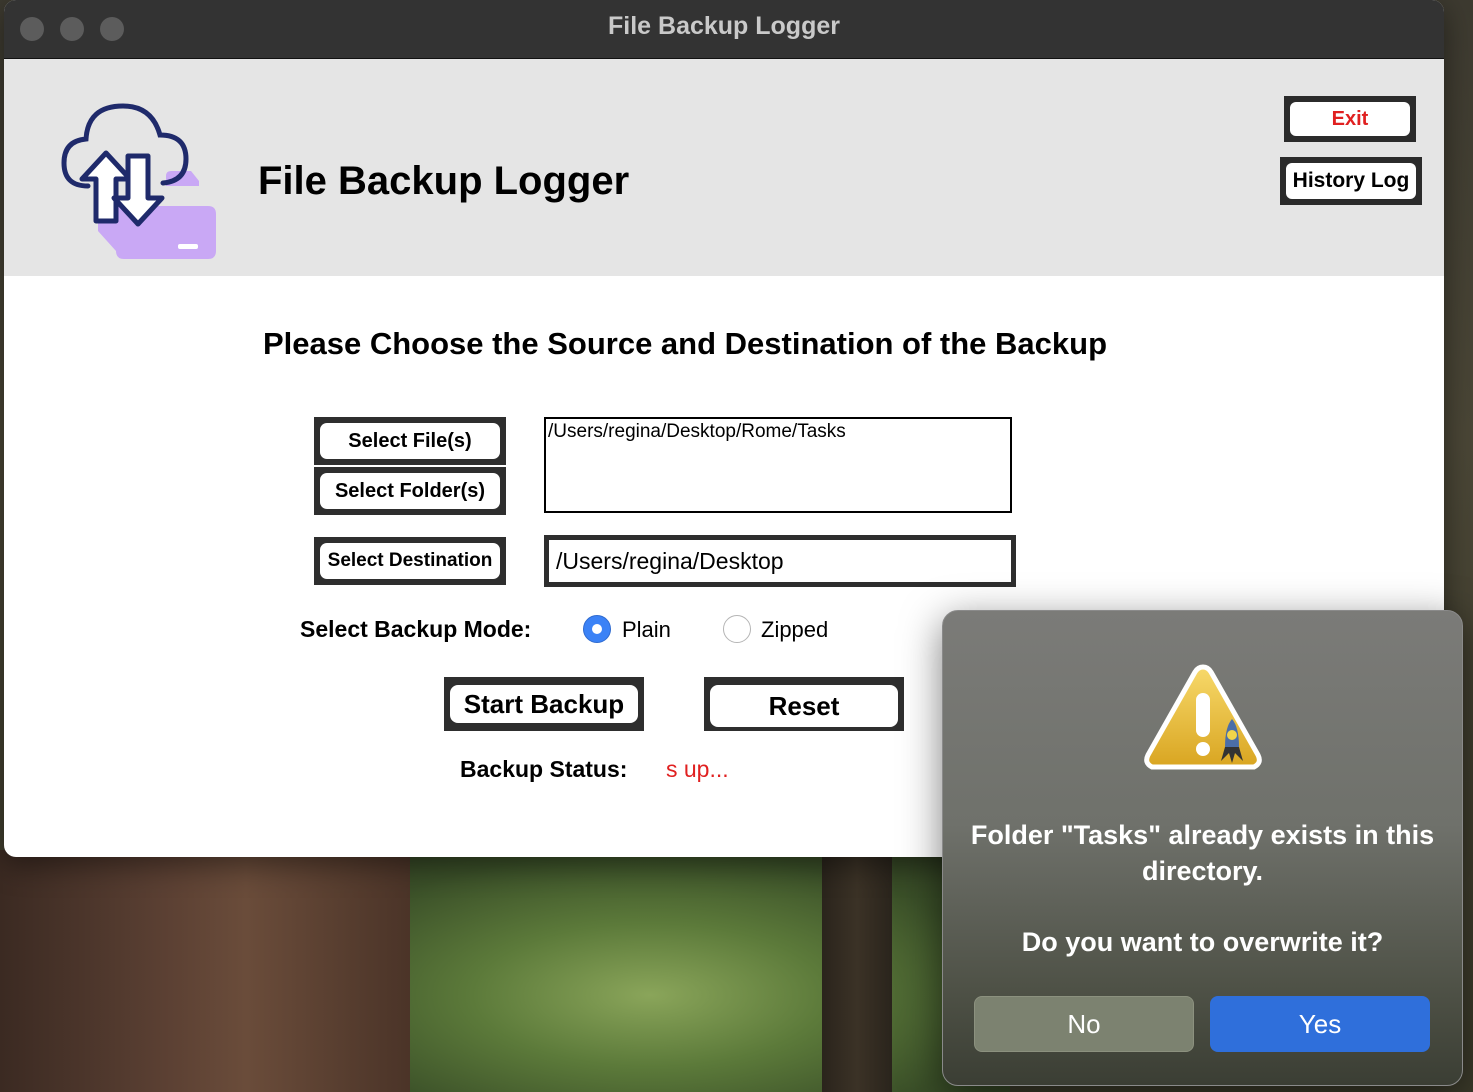 This screenshot has width=1473, height=1092. What do you see at coordinates (444, 181) in the screenshot?
I see `app-title: File Backup Logger` at bounding box center [444, 181].